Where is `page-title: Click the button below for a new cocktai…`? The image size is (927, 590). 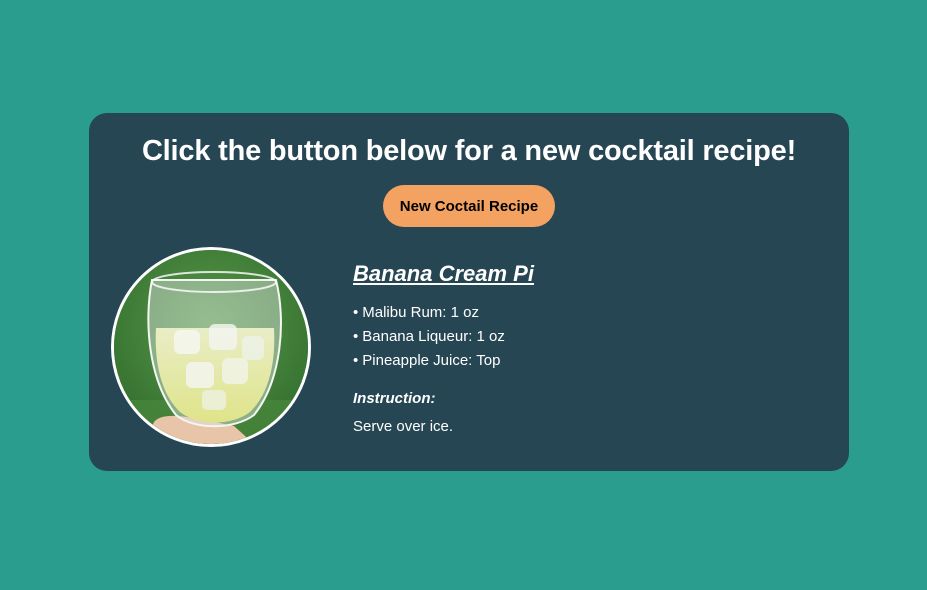
page-title: Click the button below for a new cocktai… is located at coordinates (469, 151).